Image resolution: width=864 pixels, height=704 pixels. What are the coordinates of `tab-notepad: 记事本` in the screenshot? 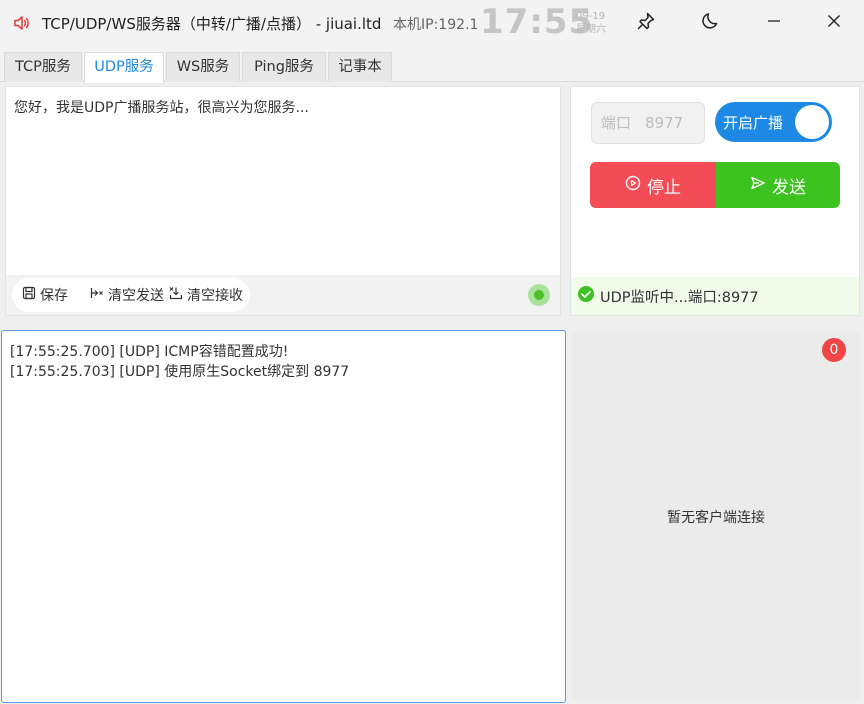 It's located at (360, 67).